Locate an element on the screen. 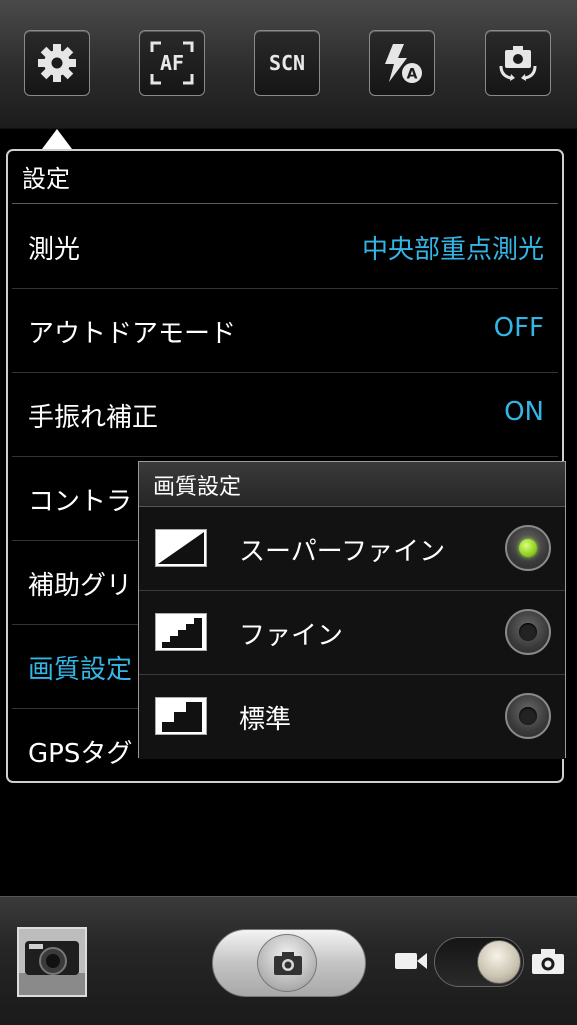 Image resolution: width=577 pixels, height=1025 pixels. setting-value: OFF is located at coordinates (518, 328).